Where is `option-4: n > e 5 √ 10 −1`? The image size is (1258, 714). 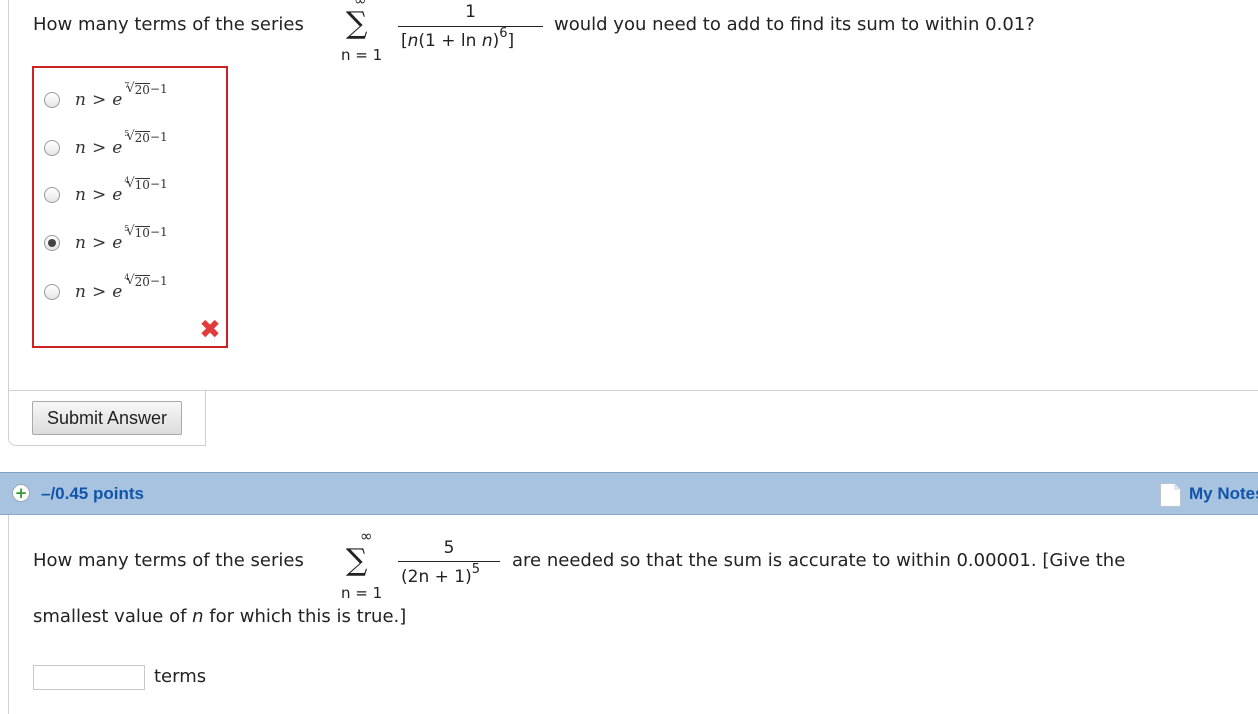
option-4: n > e 5 √ 10 −1 is located at coordinates (106, 241).